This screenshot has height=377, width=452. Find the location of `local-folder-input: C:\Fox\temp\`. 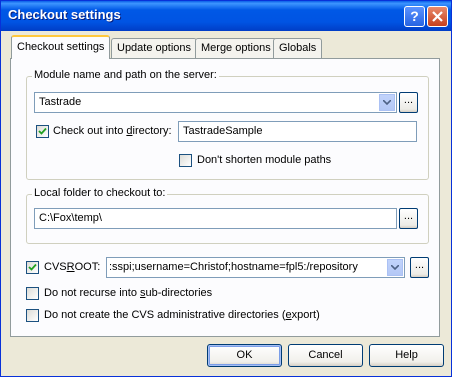

local-folder-input: C:\Fox\temp\ is located at coordinates (215, 218).